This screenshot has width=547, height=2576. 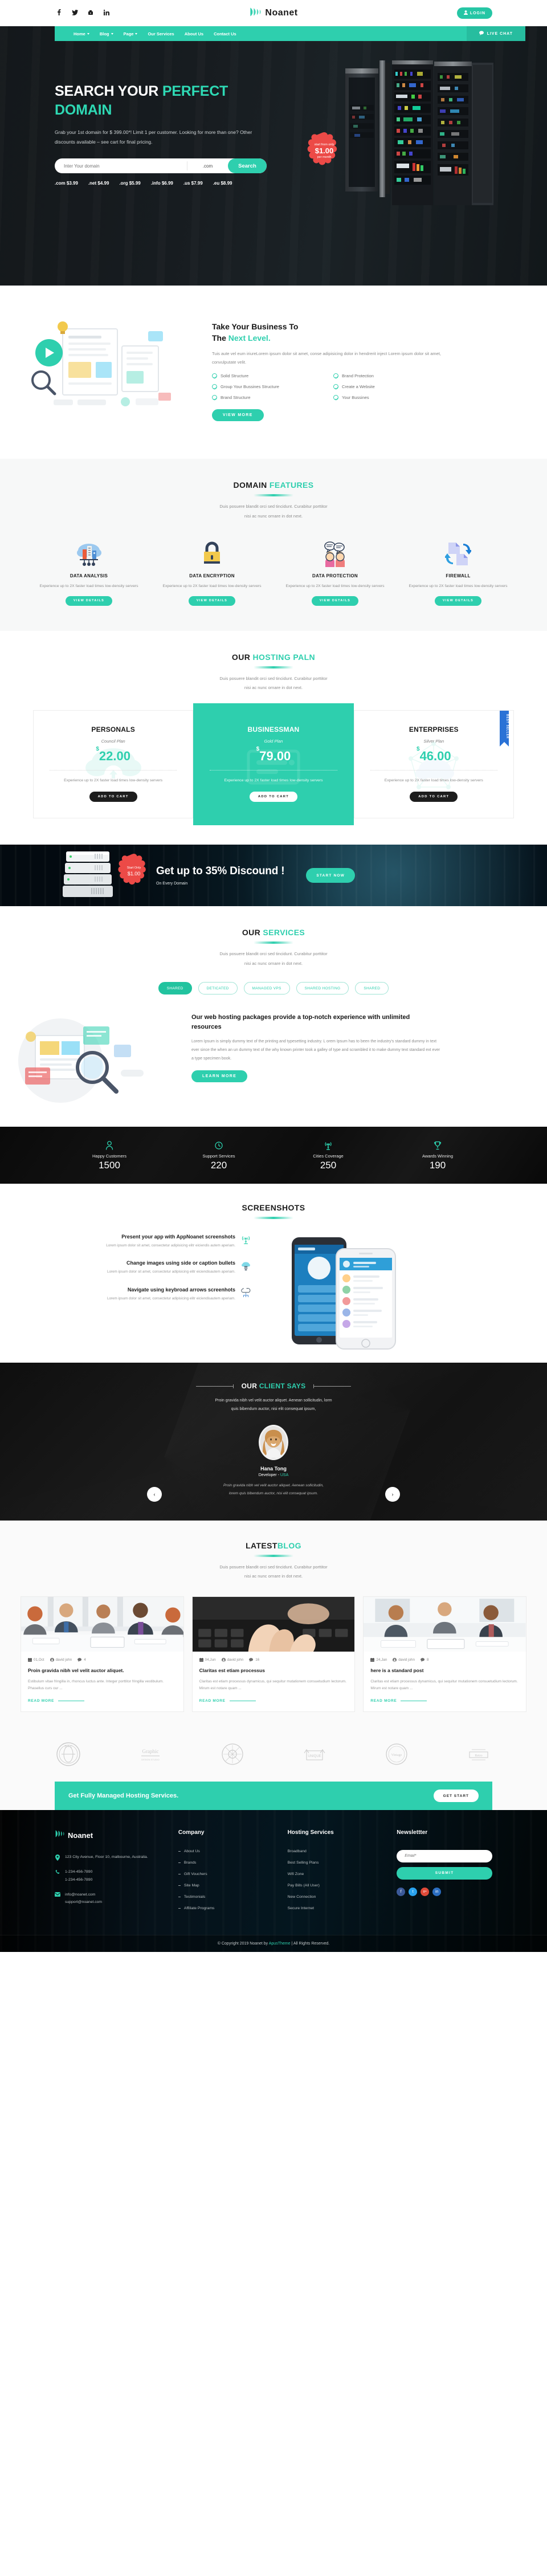 What do you see at coordinates (273, 1670) in the screenshot?
I see `blog-card-title: Claritas est etiam processus` at bounding box center [273, 1670].